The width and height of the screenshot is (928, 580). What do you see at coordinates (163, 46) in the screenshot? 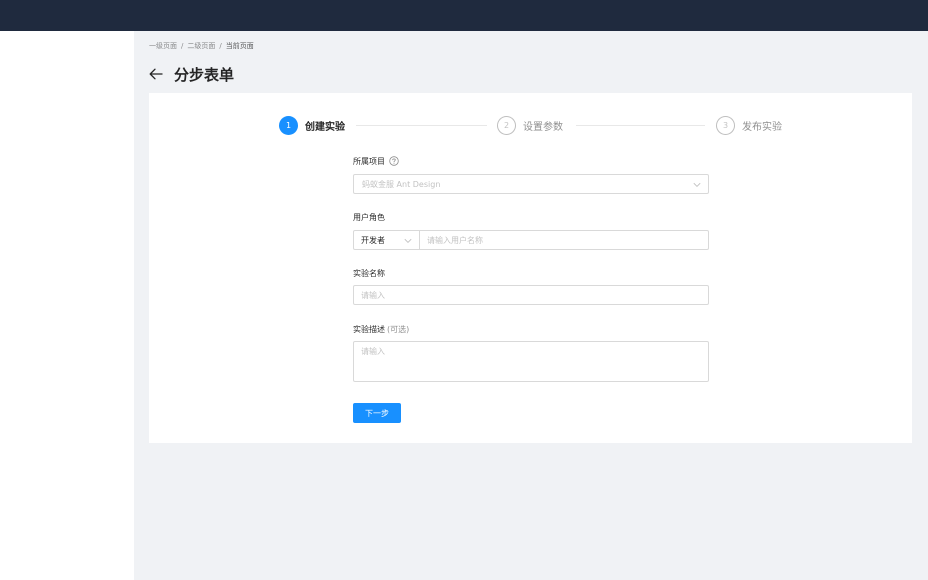
I see `breadcrumb-item-level1: 一级页面` at bounding box center [163, 46].